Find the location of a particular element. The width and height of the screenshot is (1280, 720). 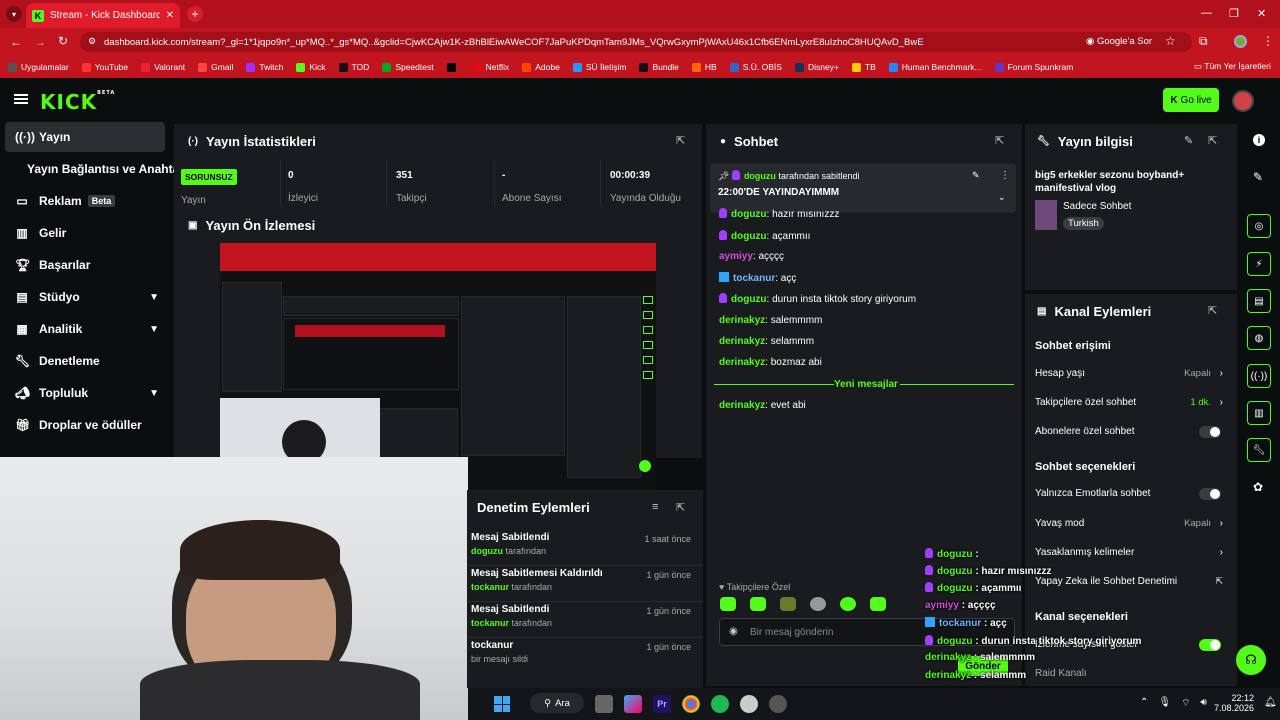

kebab-icon: ⋮ is located at coordinates (1005, 175).